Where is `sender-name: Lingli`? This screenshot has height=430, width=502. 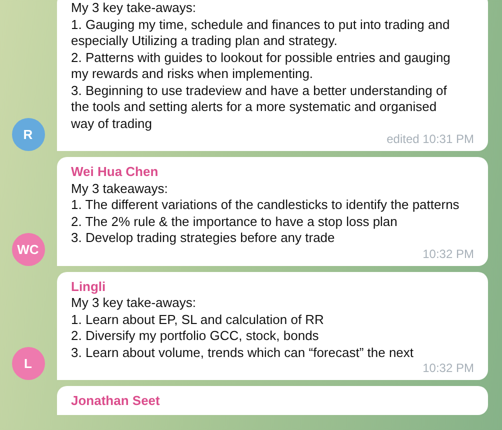
sender-name: Lingli is located at coordinates (266, 286).